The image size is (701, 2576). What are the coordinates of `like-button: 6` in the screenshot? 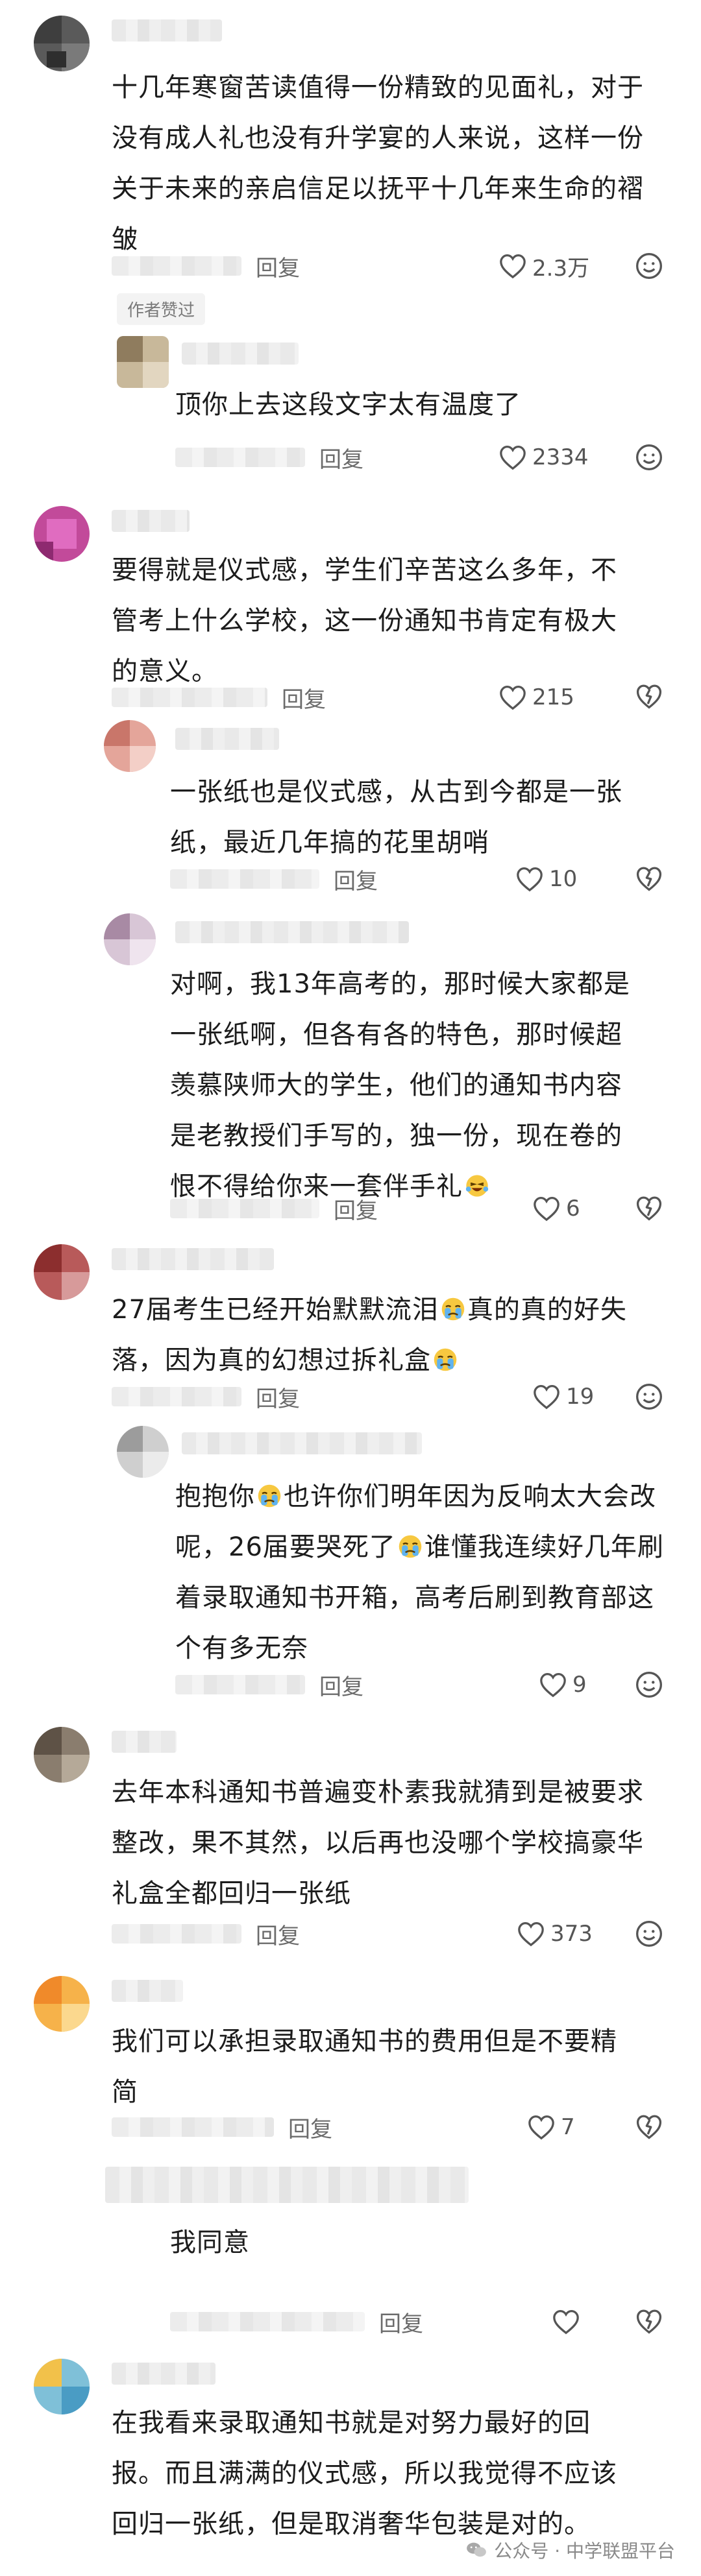 It's located at (556, 1208).